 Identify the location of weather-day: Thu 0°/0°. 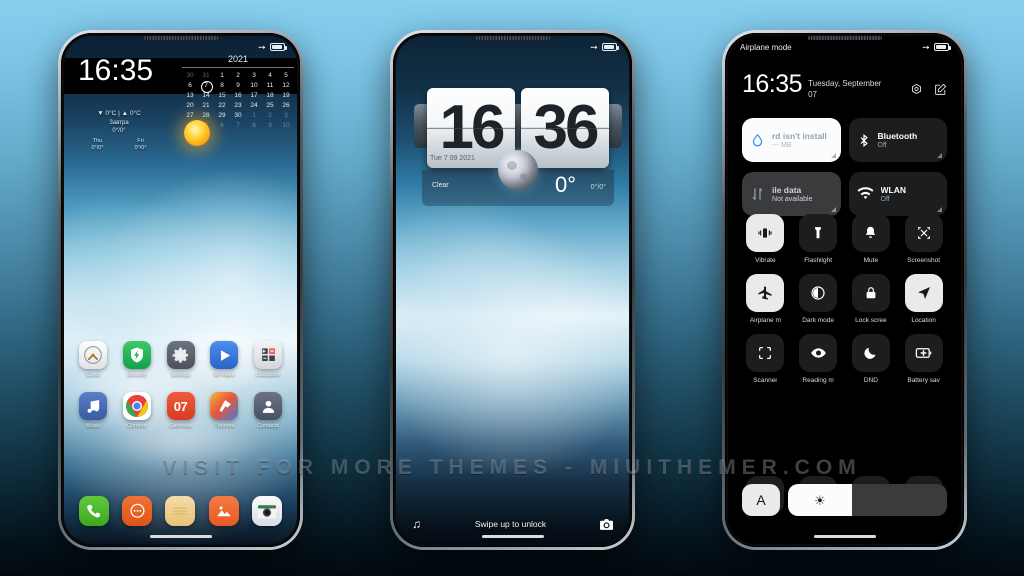
(97, 145).